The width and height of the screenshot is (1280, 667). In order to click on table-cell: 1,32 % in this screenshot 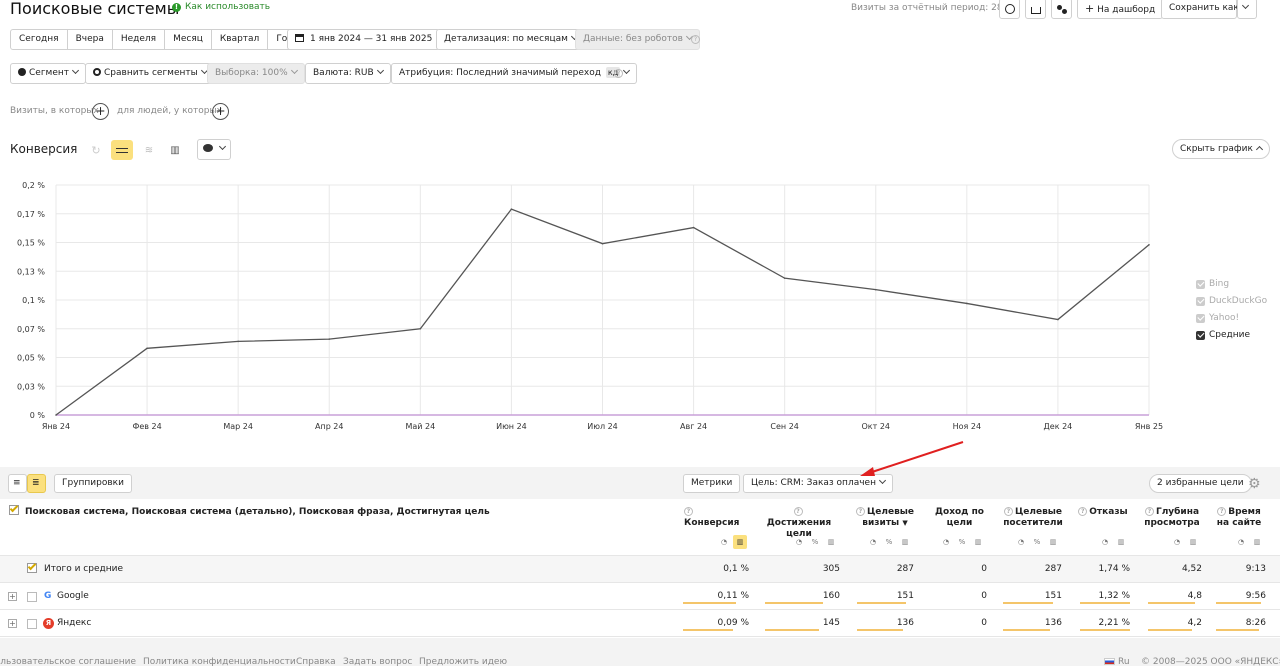, I will do `click(1114, 596)`.